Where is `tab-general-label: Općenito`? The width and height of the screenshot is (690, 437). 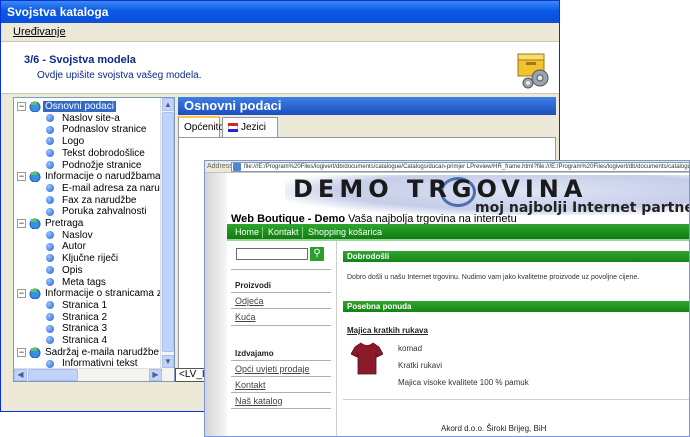
tab-general-label: Općenito is located at coordinates (204, 127).